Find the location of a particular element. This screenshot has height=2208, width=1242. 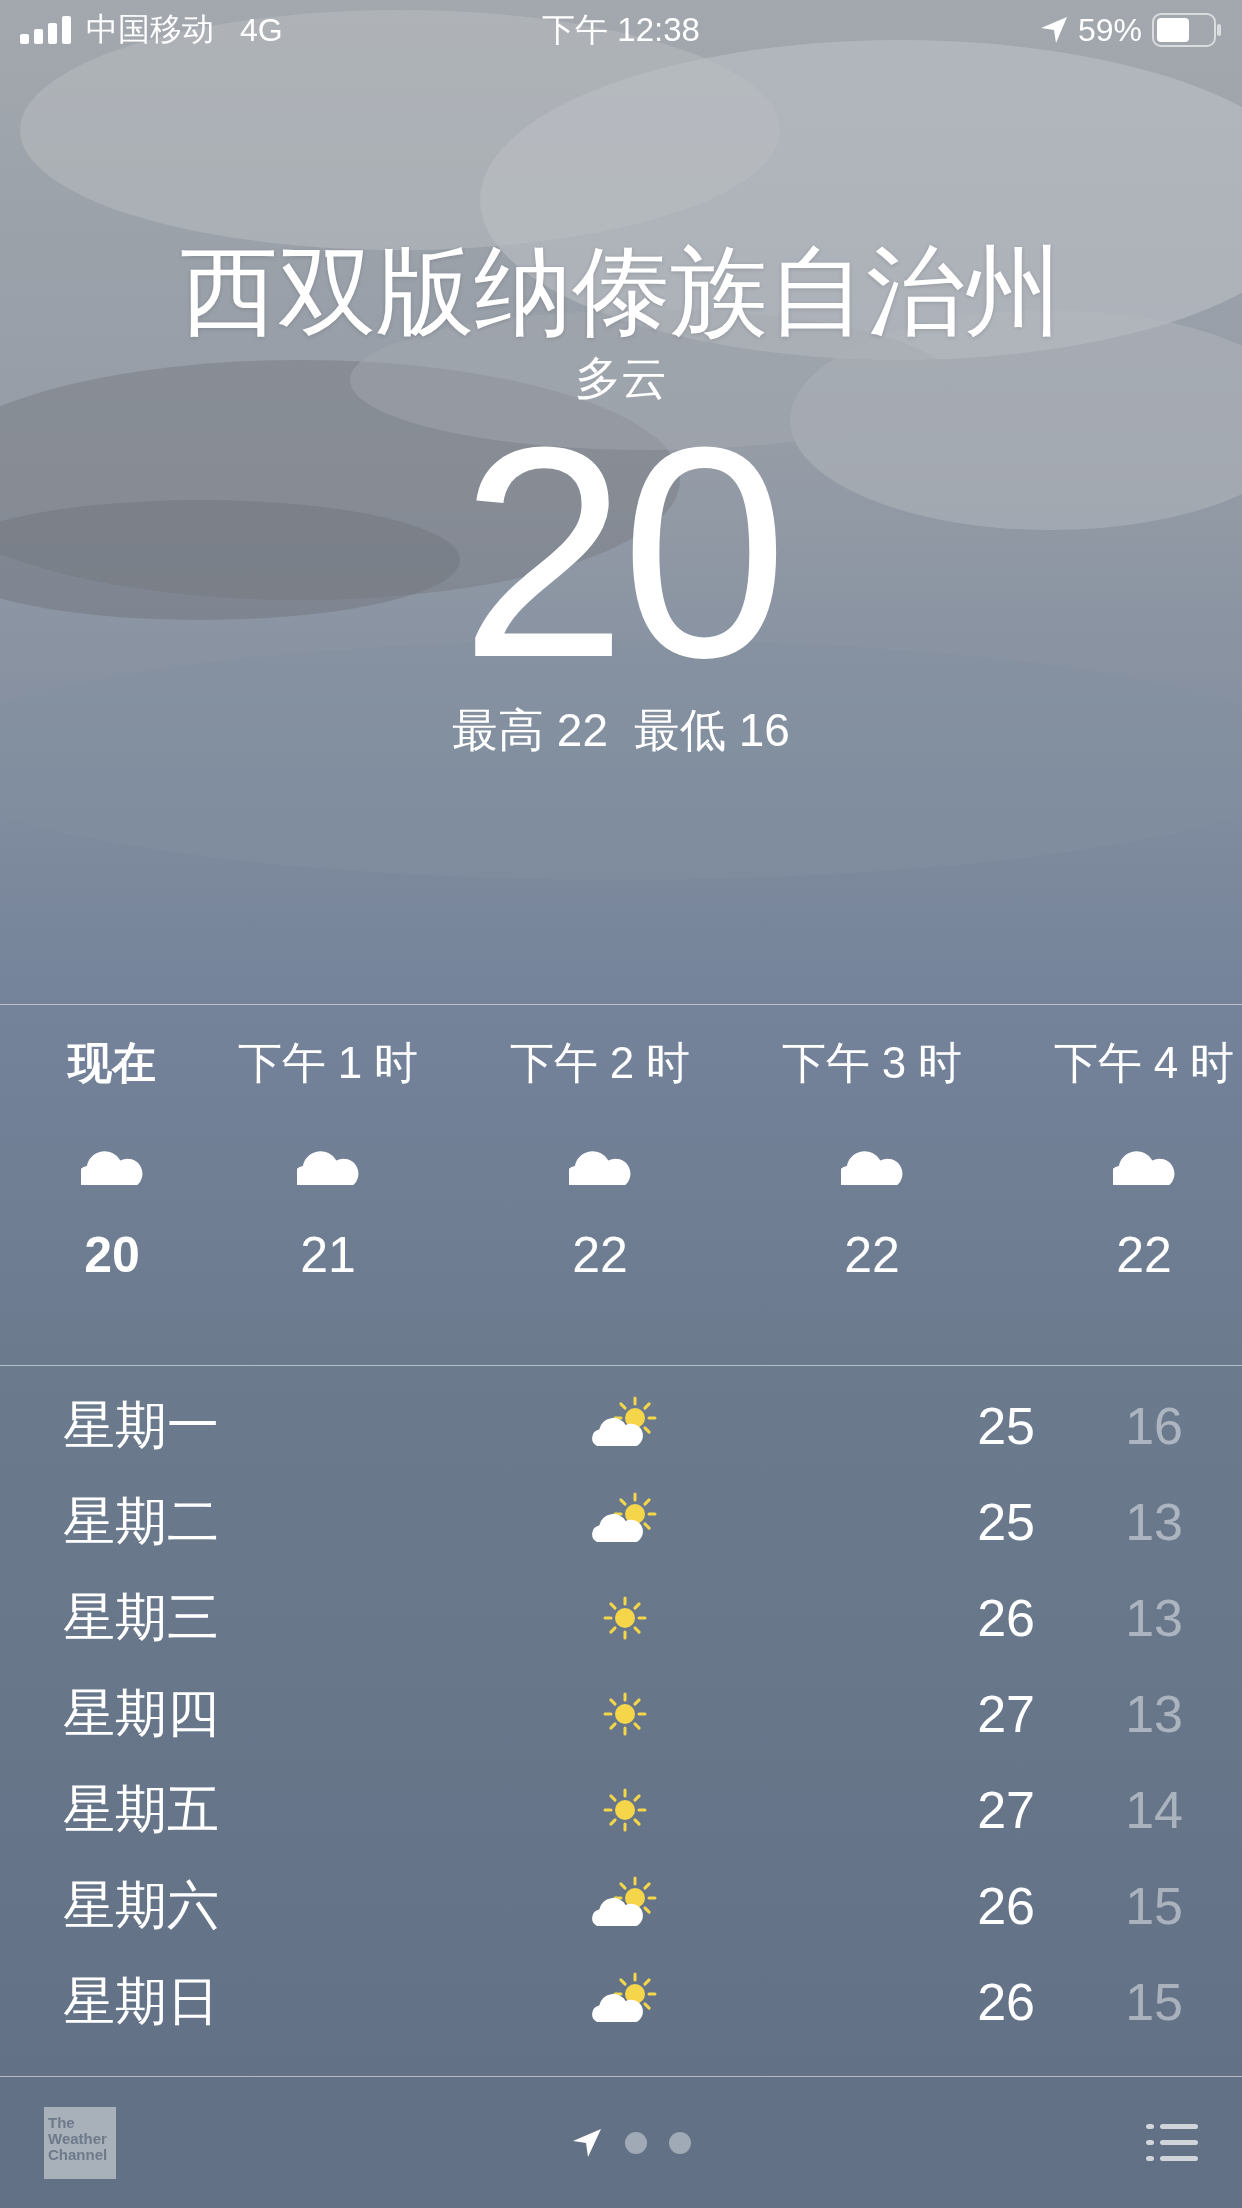

battery-icon is located at coordinates (1187, 30).